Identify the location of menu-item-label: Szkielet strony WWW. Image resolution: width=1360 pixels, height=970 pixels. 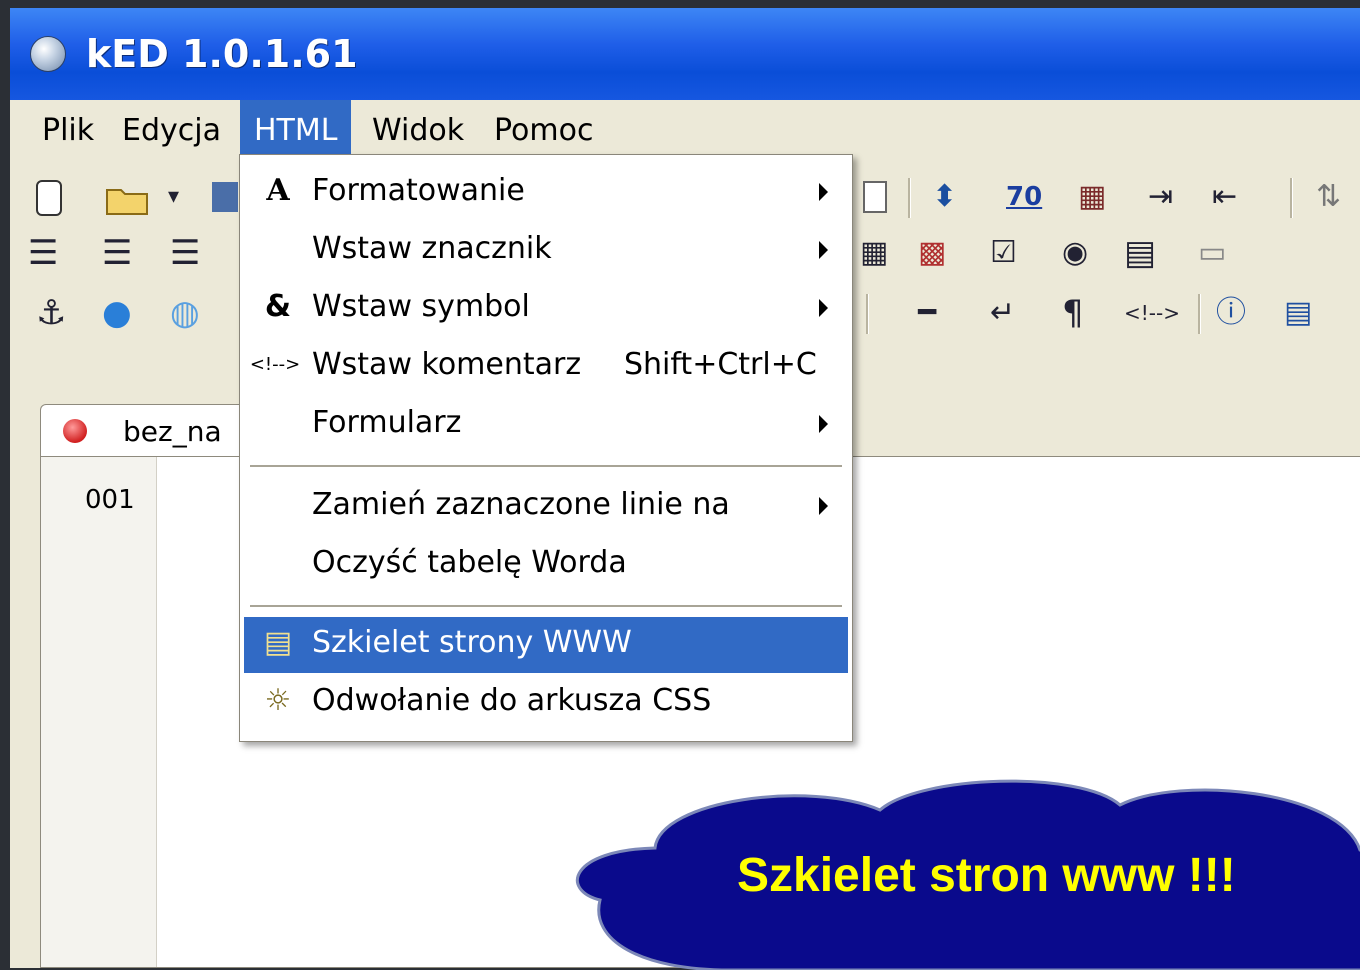
(472, 642).